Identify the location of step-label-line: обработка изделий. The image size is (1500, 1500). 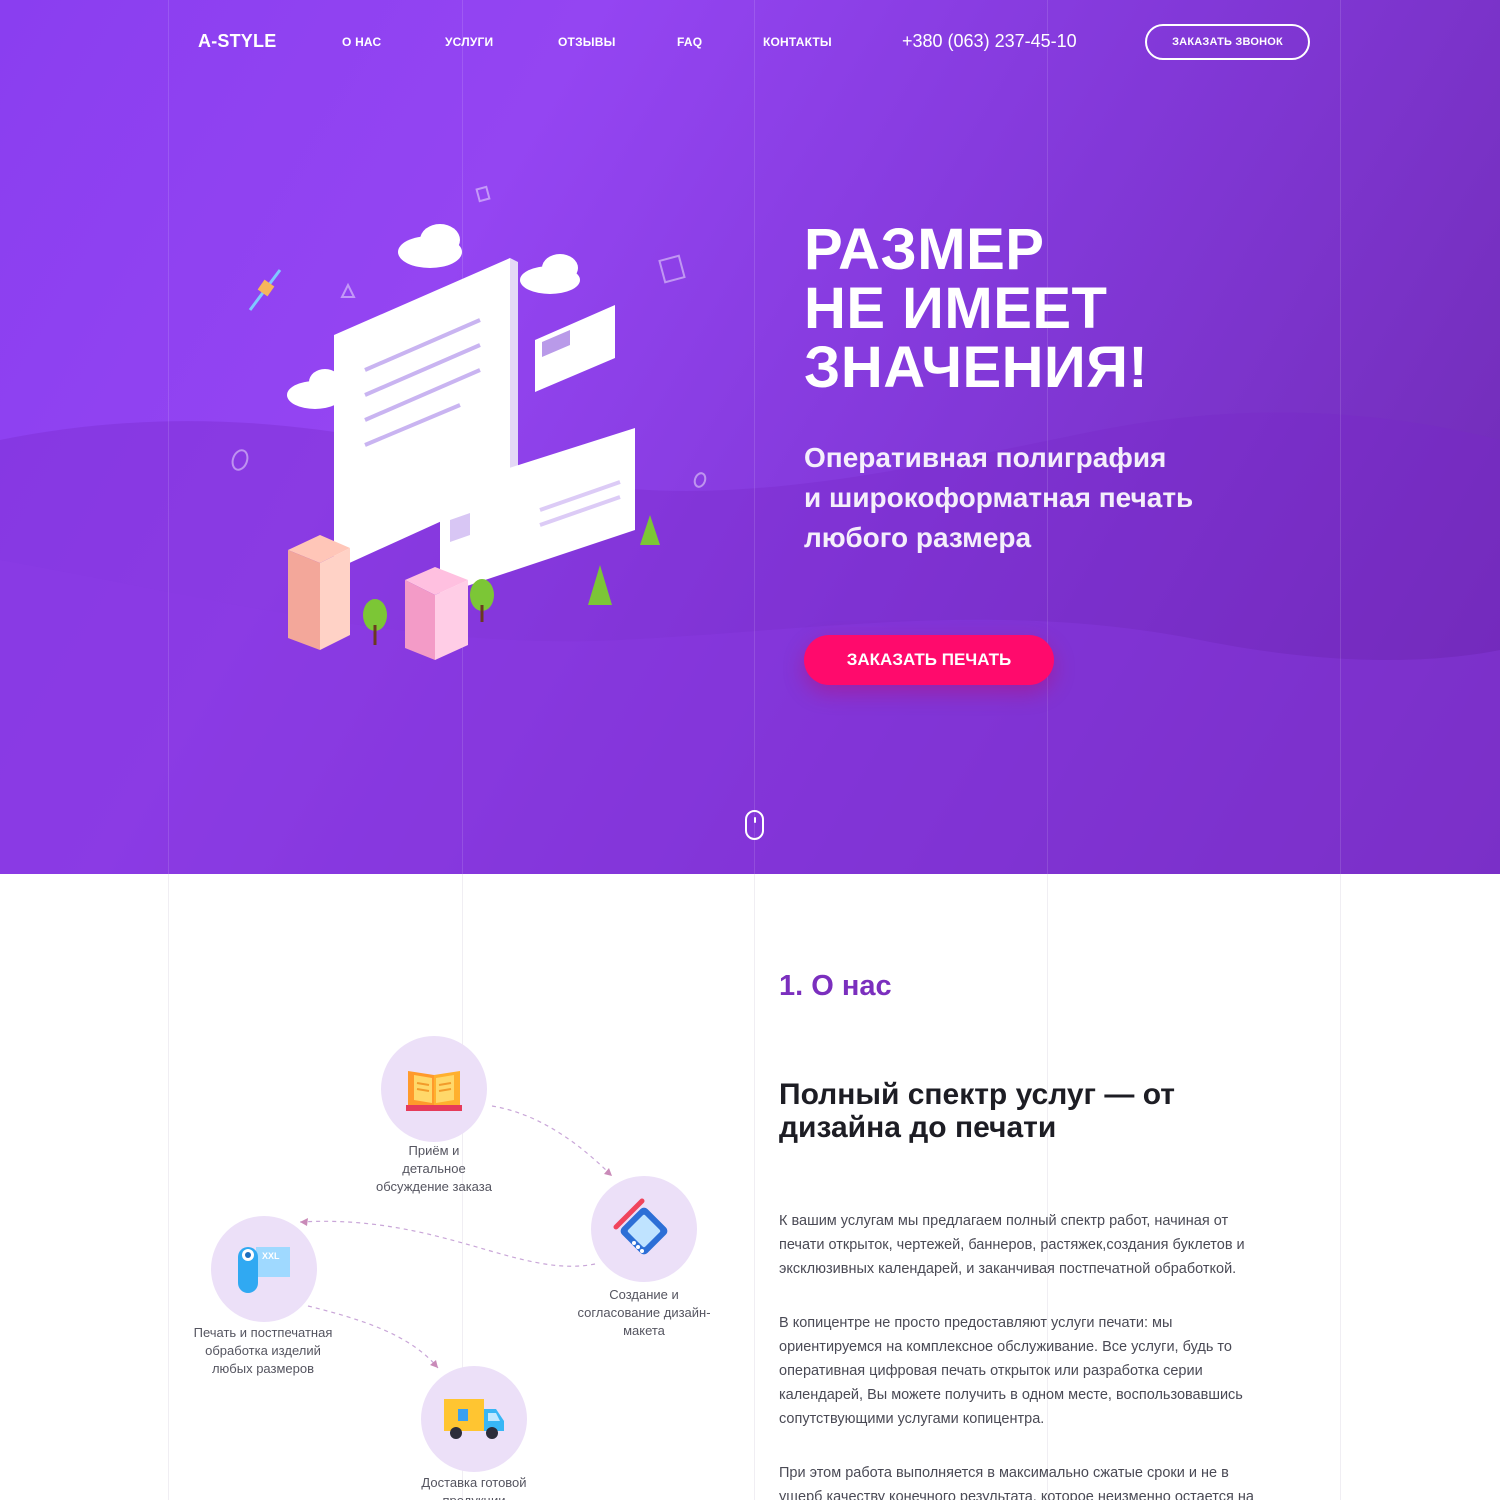
(263, 1350).